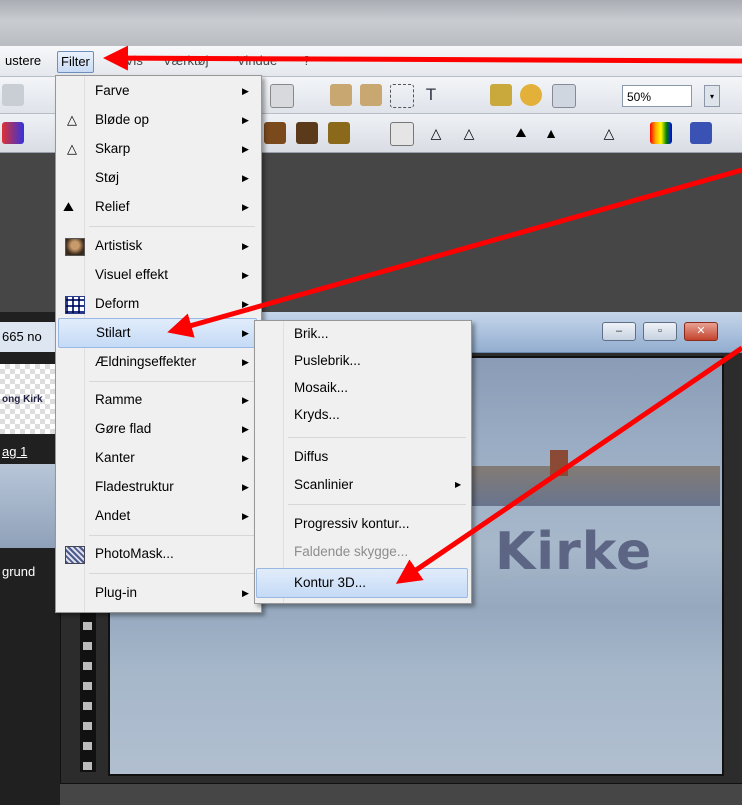 Image resolution: width=742 pixels, height=805 pixels. What do you see at coordinates (75, 305) in the screenshot?
I see `deform-icon` at bounding box center [75, 305].